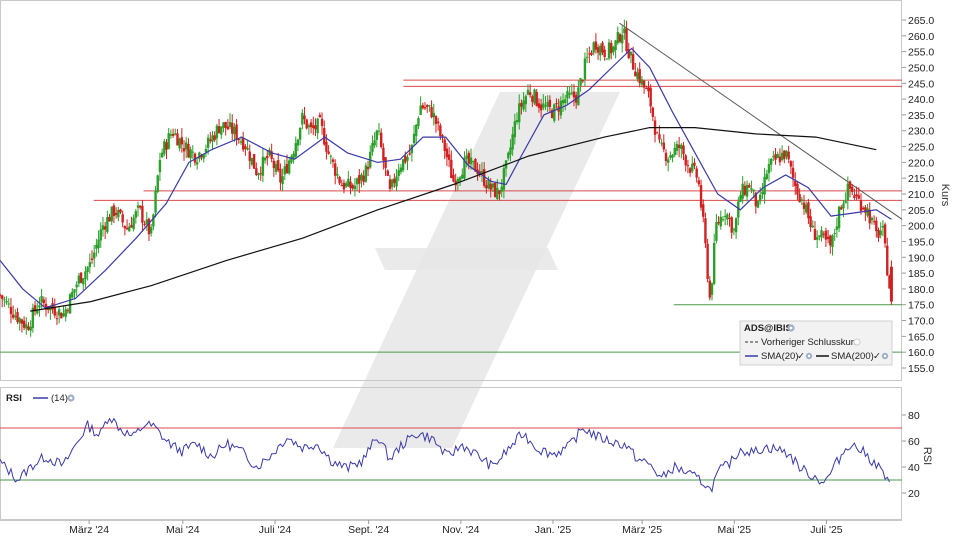  I want to click on price-tick-label: 230.0, so click(921, 132).